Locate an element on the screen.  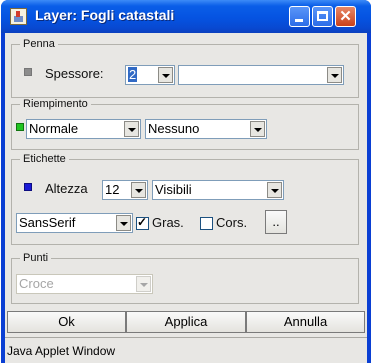
point-symbol-value: Croce is located at coordinates (36, 283).